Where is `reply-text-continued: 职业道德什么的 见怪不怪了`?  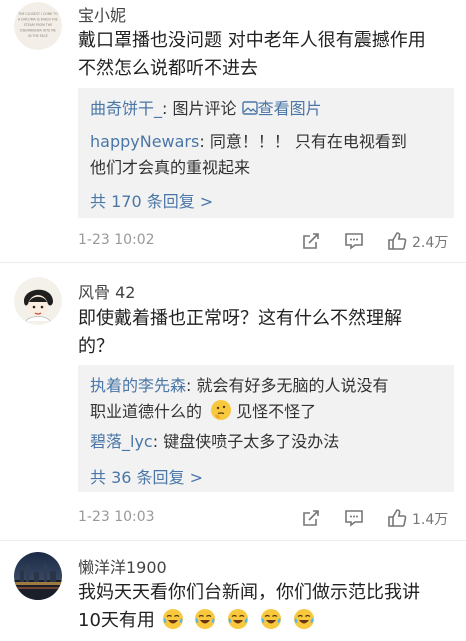
reply-text-continued: 职业道德什么的 见怪不怪了 is located at coordinates (203, 412).